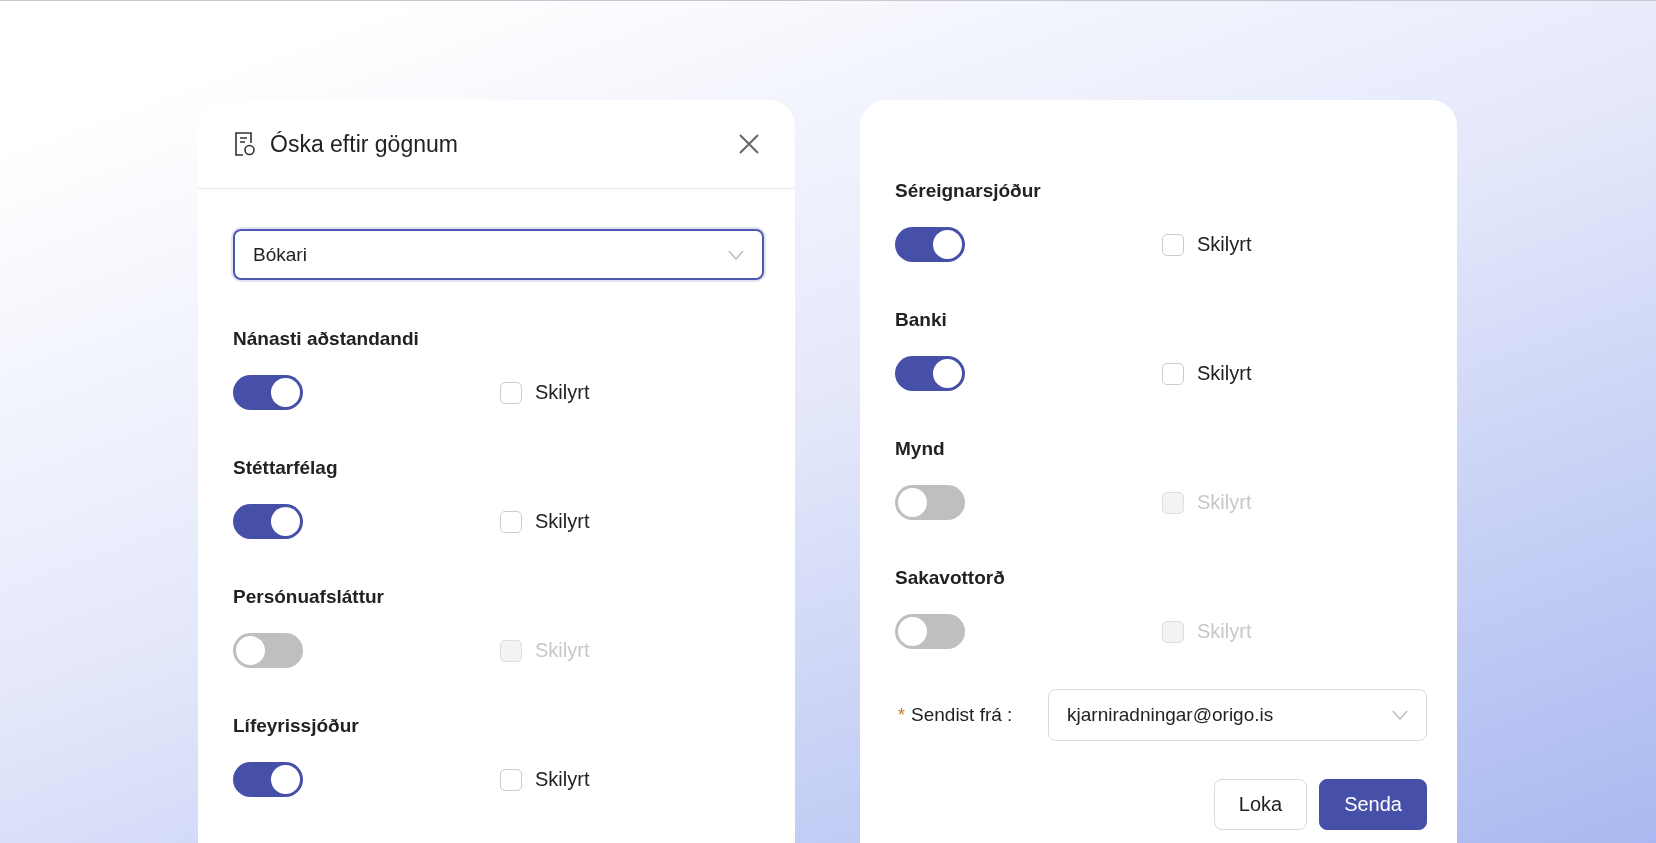 The image size is (1656, 843). I want to click on section-label: Lífeyrissjóður, so click(296, 726).